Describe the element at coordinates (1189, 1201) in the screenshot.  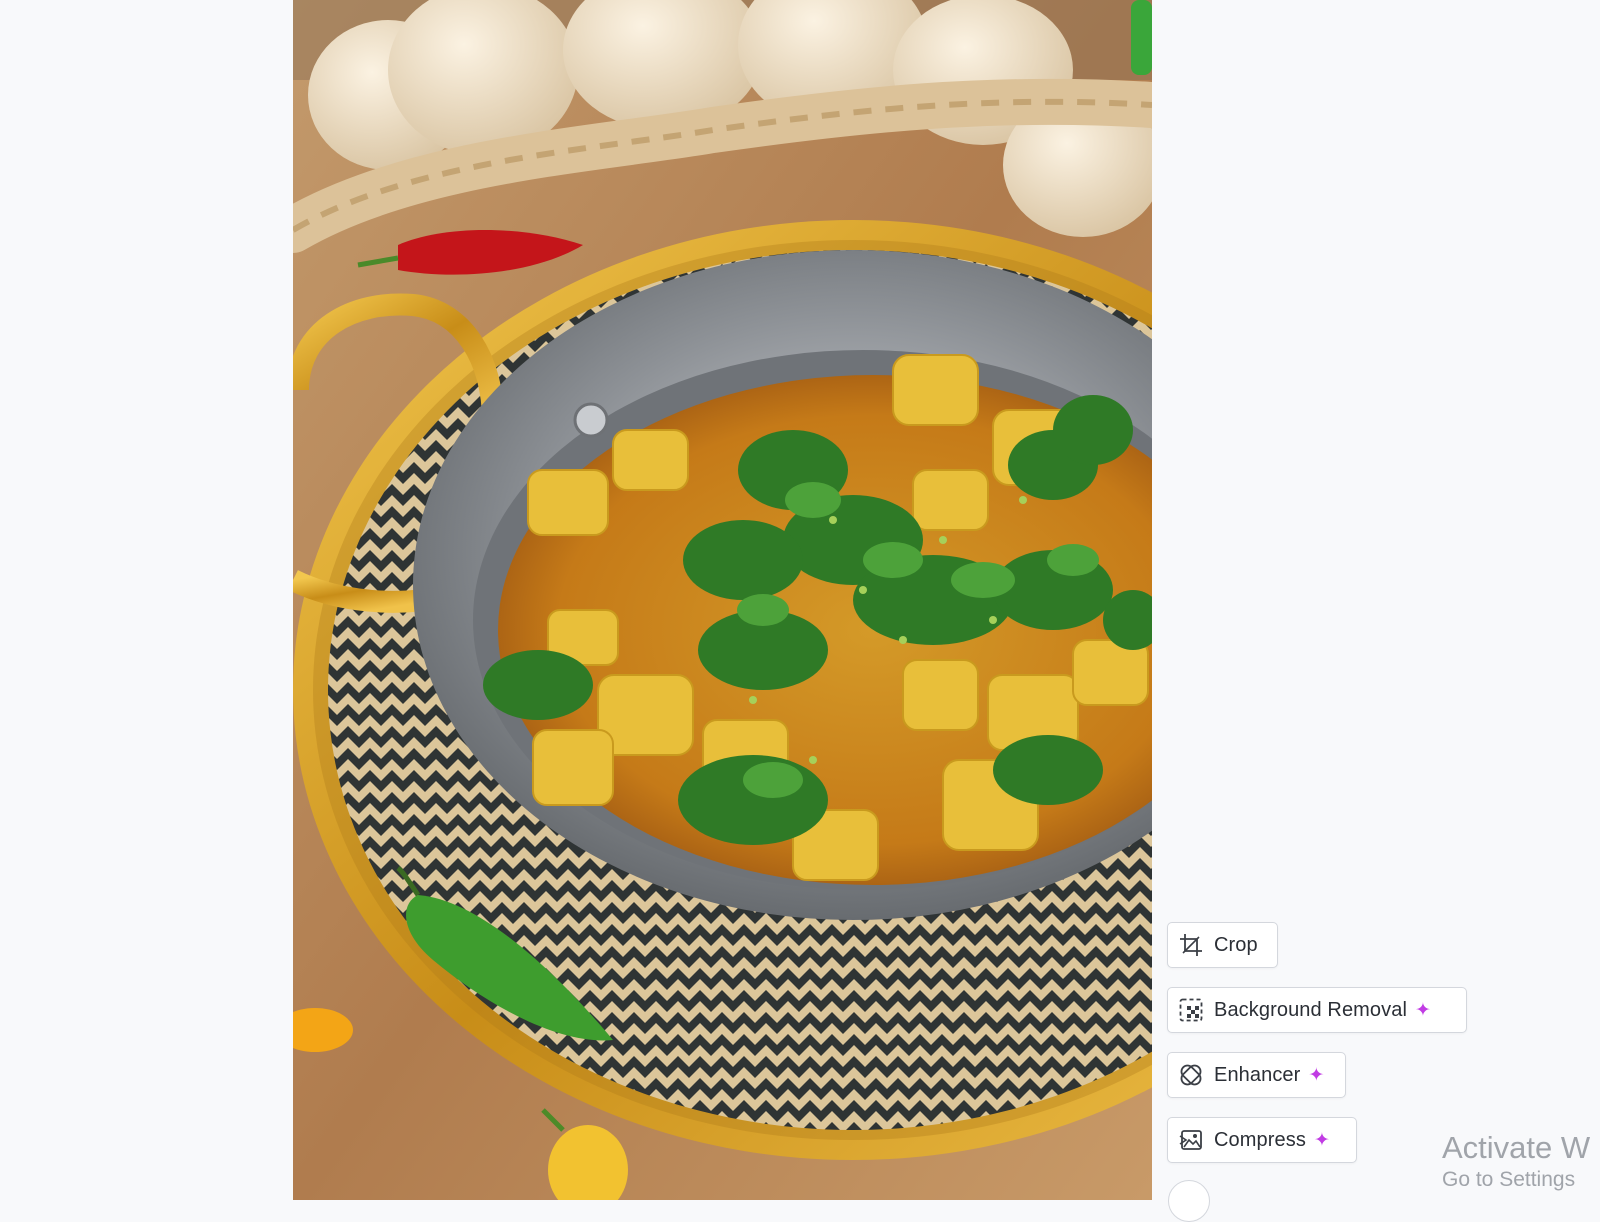
I see `more-tools-button` at that location.